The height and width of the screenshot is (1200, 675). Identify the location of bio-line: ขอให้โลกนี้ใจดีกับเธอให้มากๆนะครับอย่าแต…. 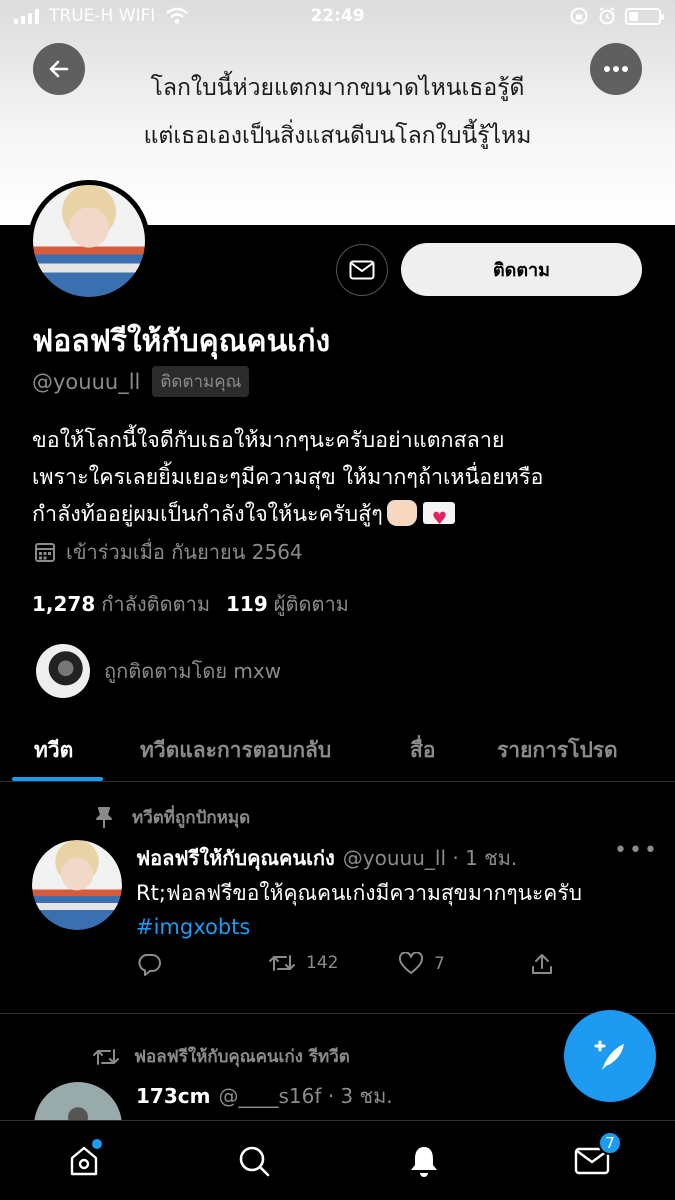
(268, 440).